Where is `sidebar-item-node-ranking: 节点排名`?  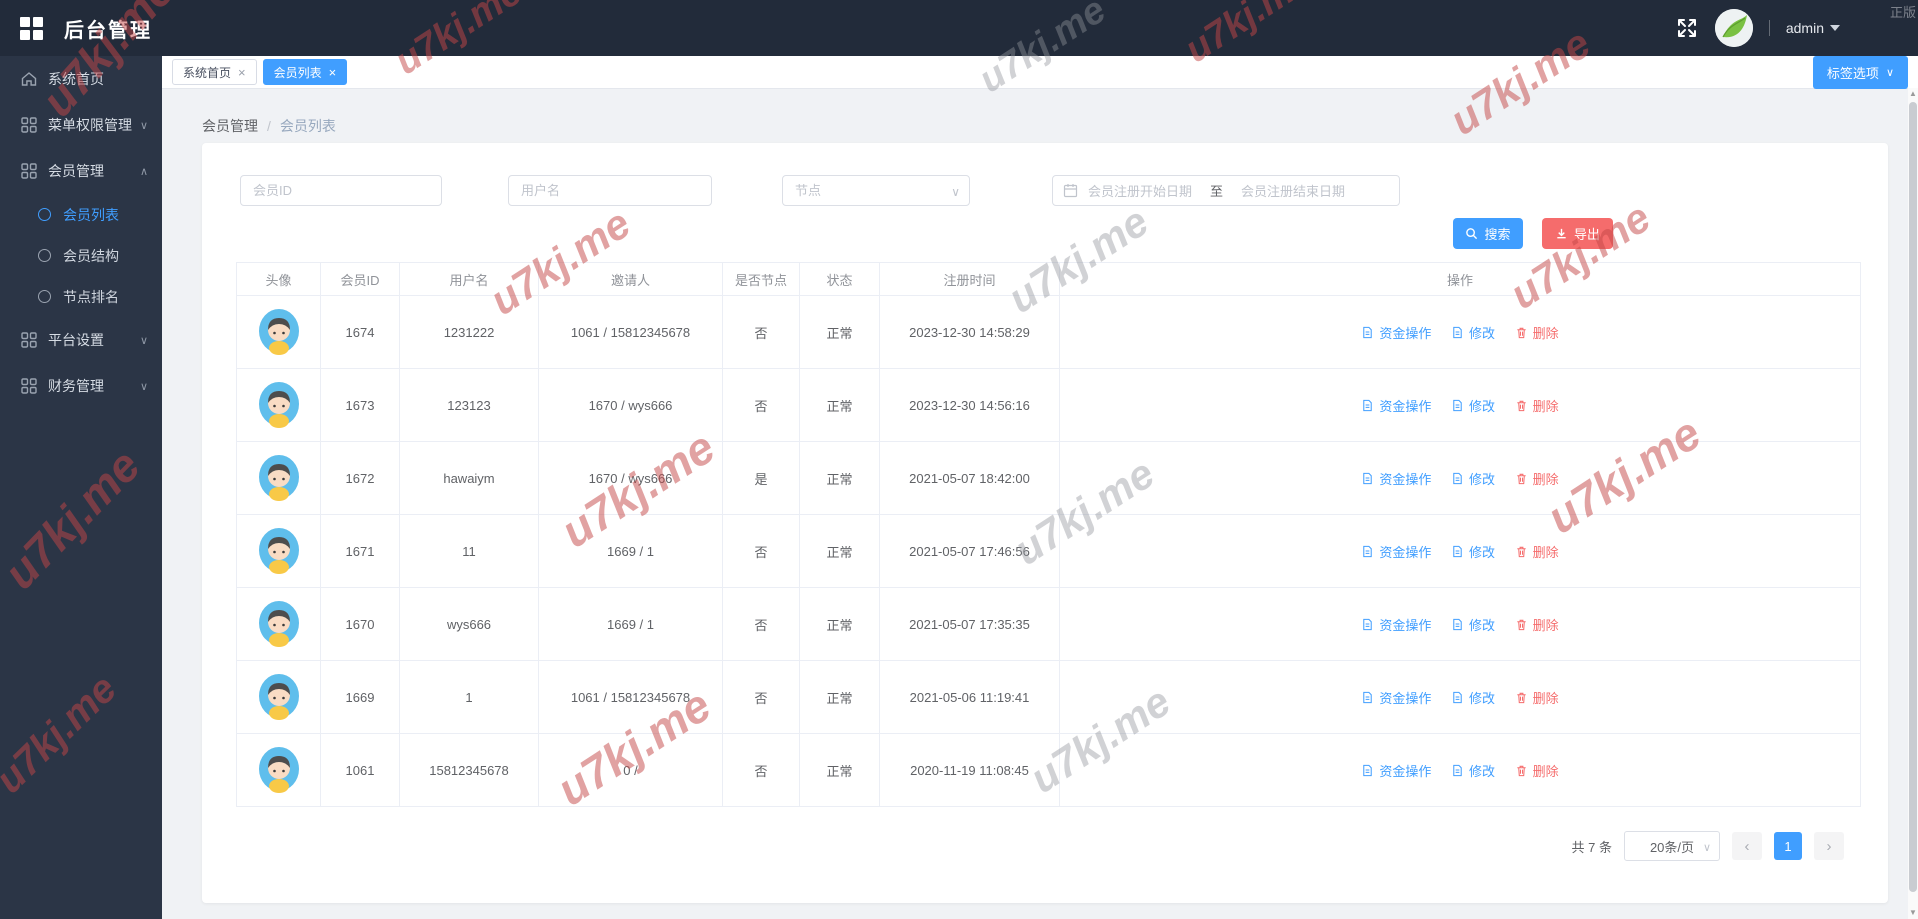 sidebar-item-node-ranking: 节点排名 is located at coordinates (81, 296).